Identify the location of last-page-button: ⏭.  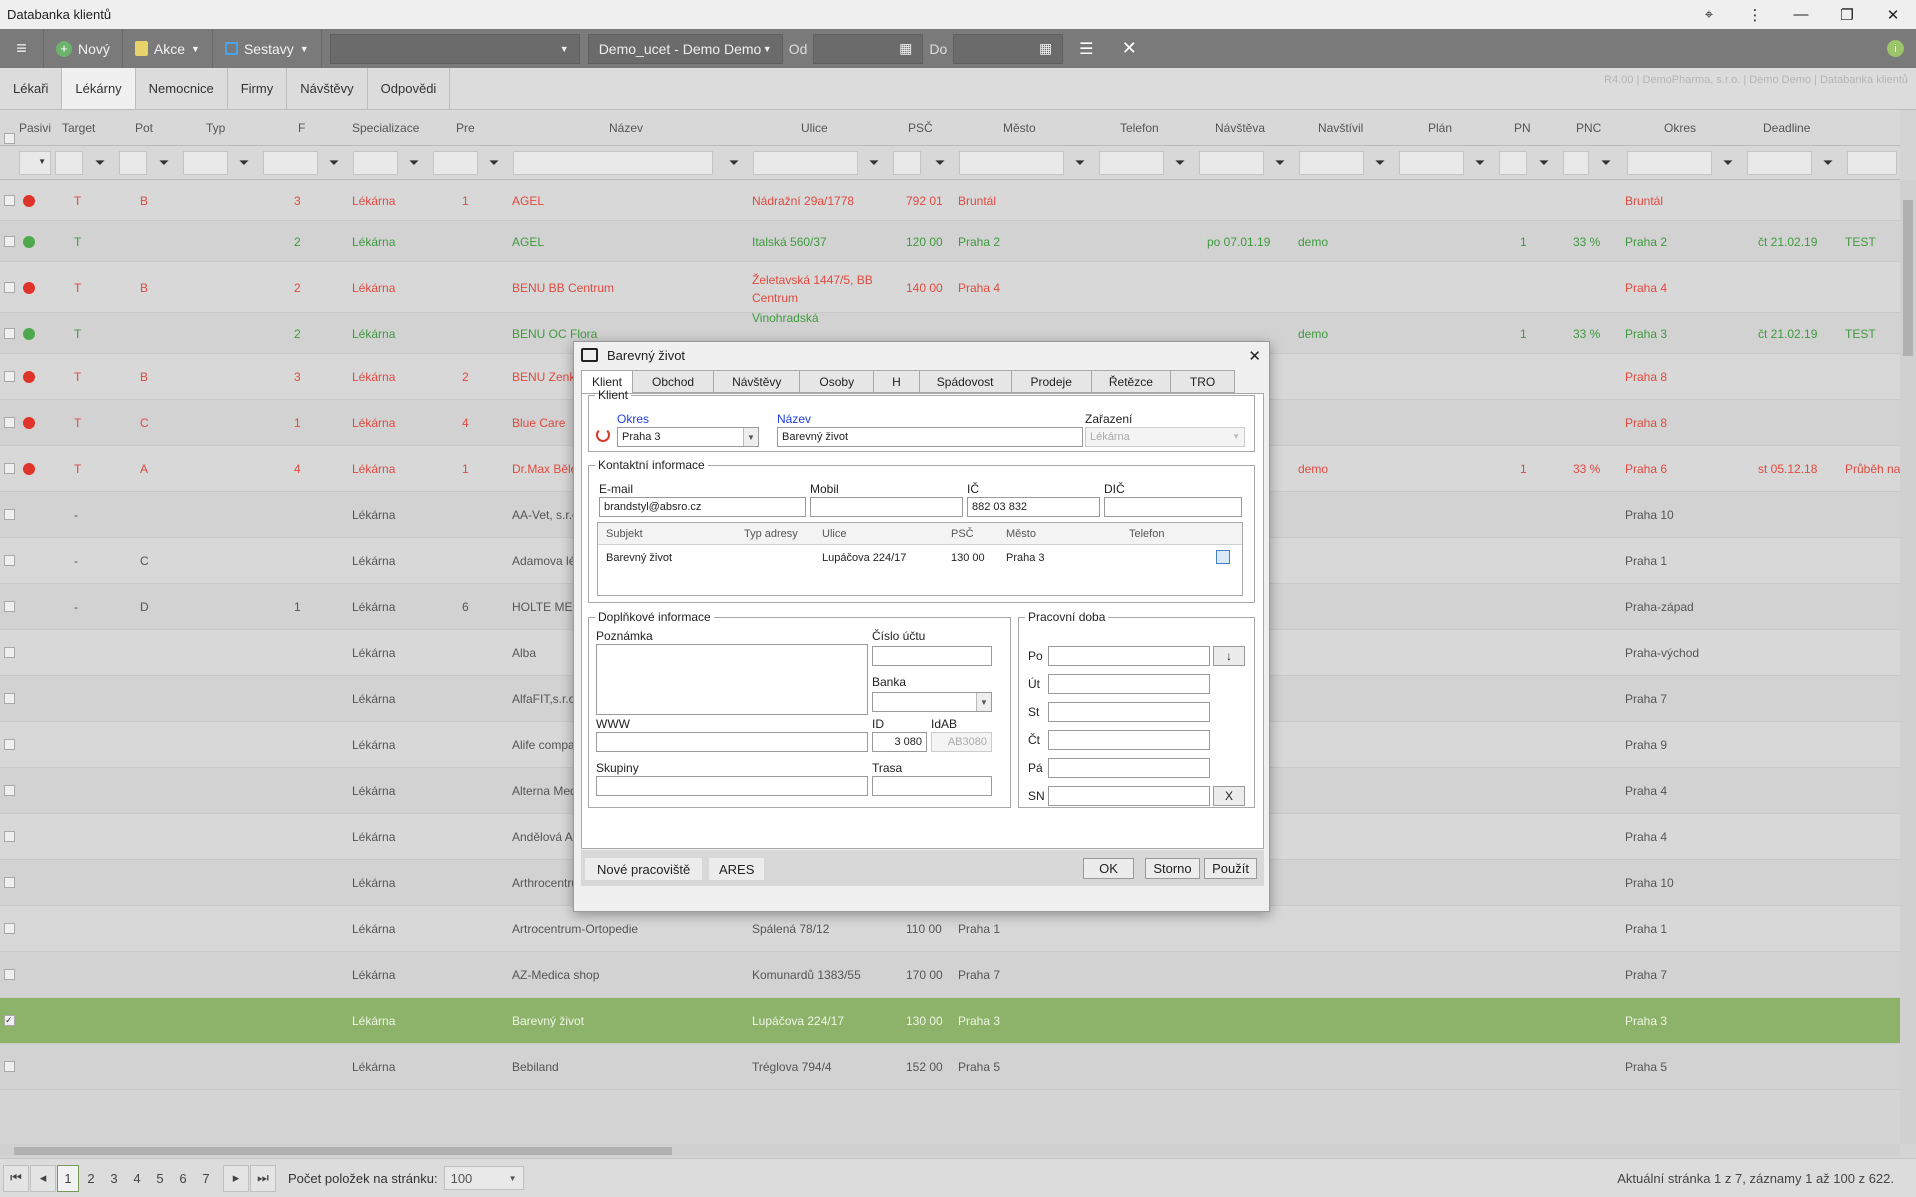
(263, 1178).